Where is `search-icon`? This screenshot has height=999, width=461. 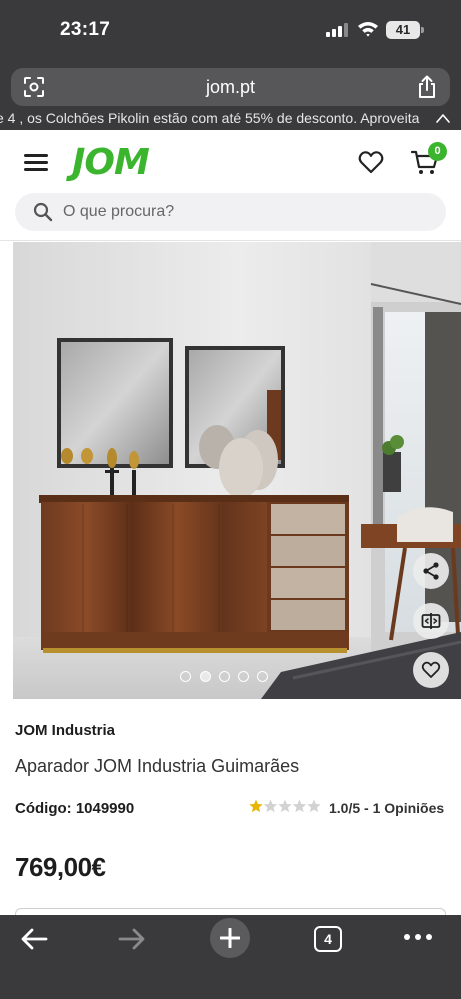 search-icon is located at coordinates (43, 212).